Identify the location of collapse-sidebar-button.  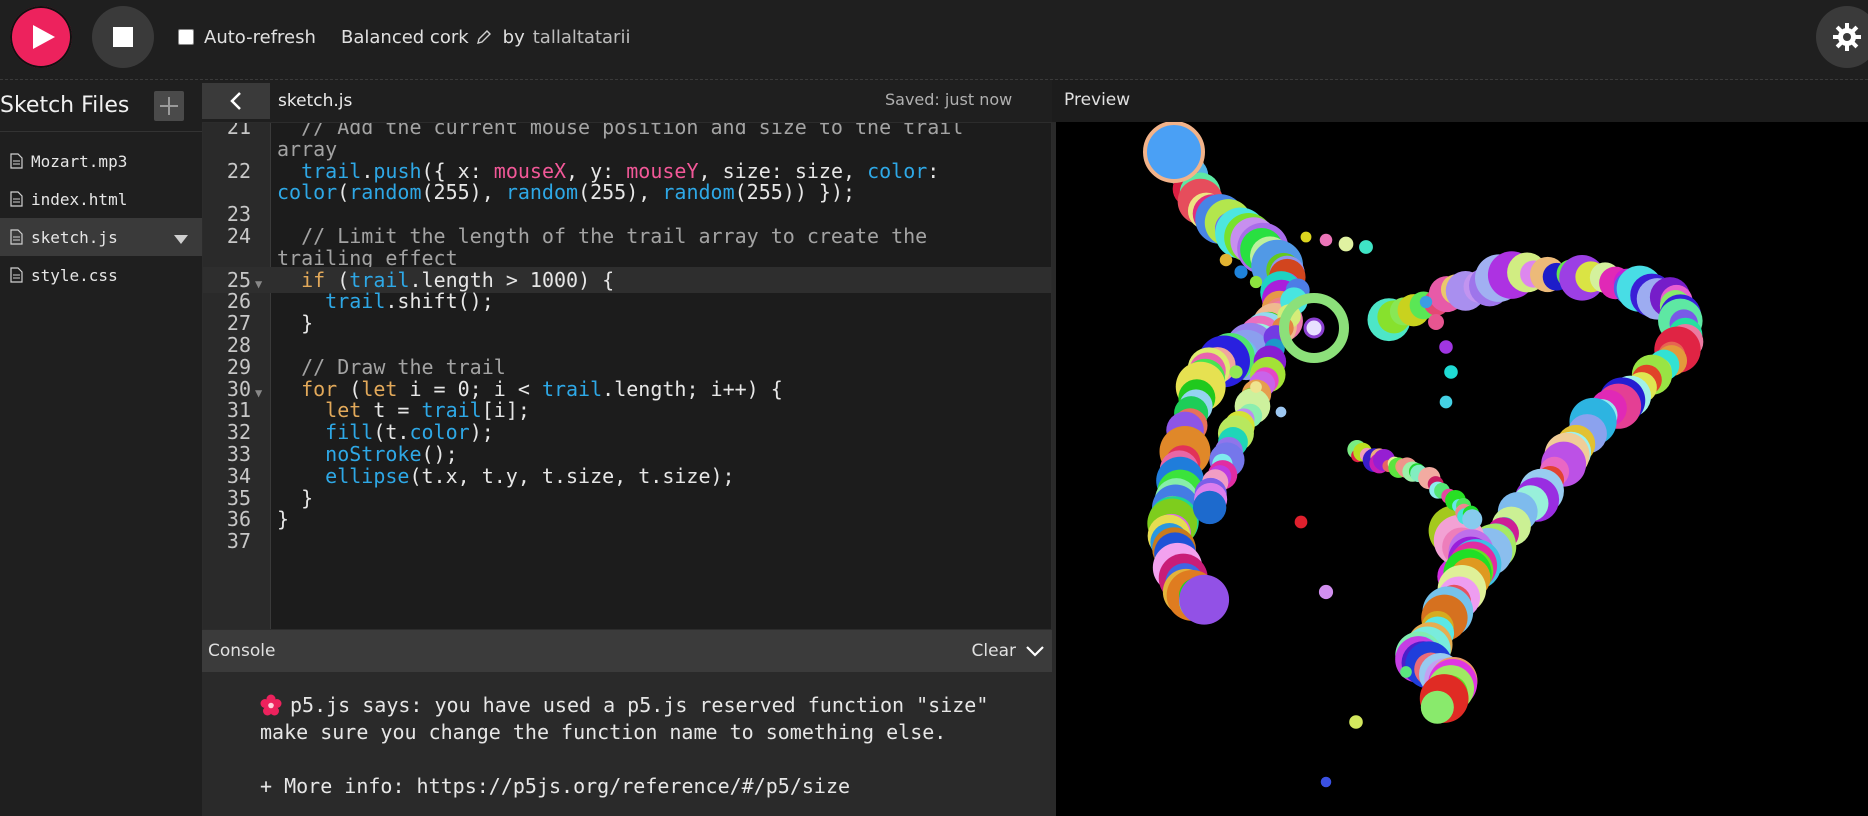
(236, 101).